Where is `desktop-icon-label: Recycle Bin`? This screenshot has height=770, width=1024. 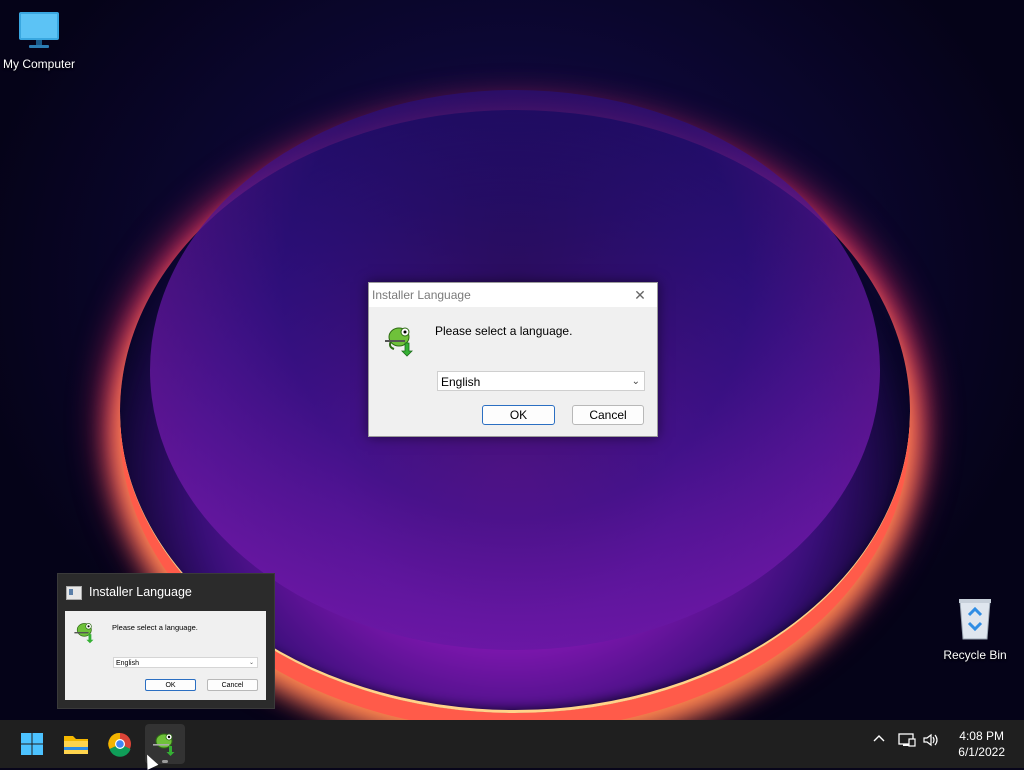 desktop-icon-label: Recycle Bin is located at coordinates (975, 655).